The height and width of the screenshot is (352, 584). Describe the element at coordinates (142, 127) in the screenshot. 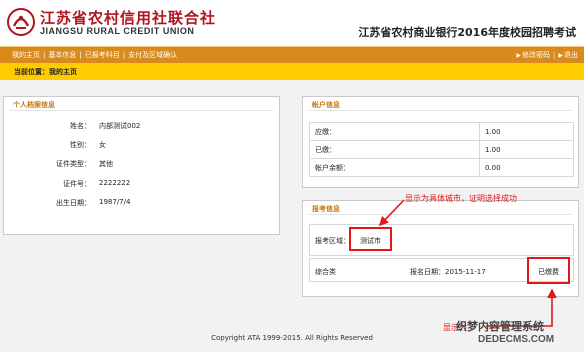

I see `profile-row-name: 姓名： 内部测试002` at that location.